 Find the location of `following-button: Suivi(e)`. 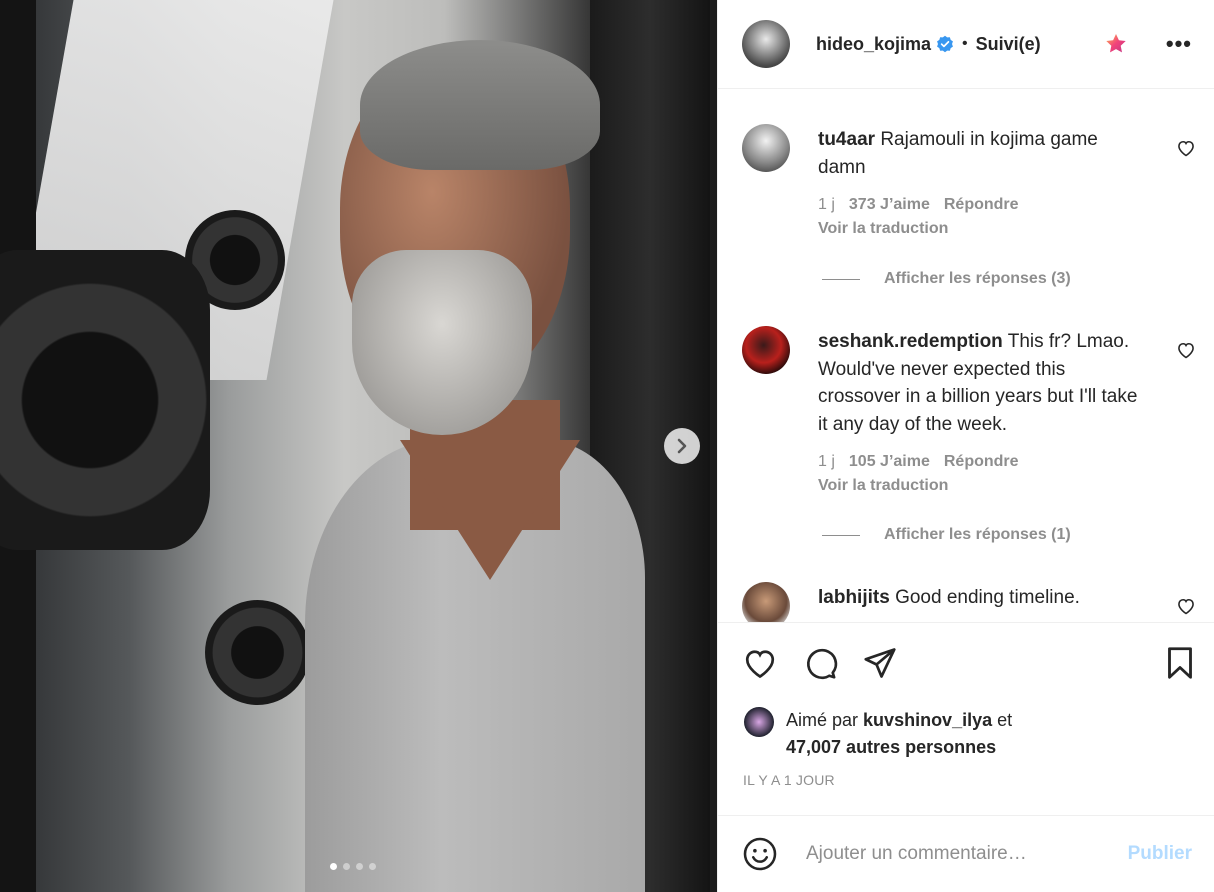

following-button: Suivi(e) is located at coordinates (1008, 44).